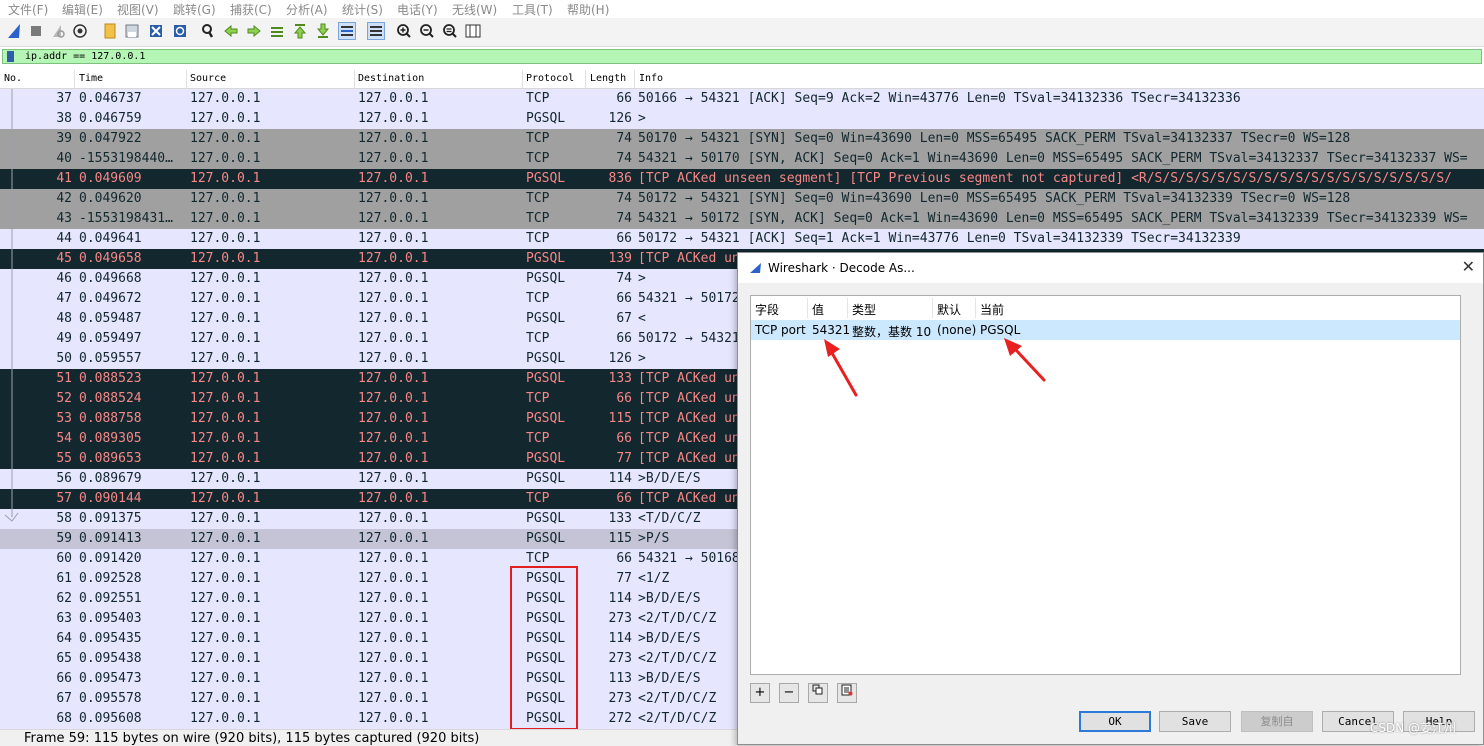  Describe the element at coordinates (608, 78) in the screenshot. I see `column-length: Length` at that location.